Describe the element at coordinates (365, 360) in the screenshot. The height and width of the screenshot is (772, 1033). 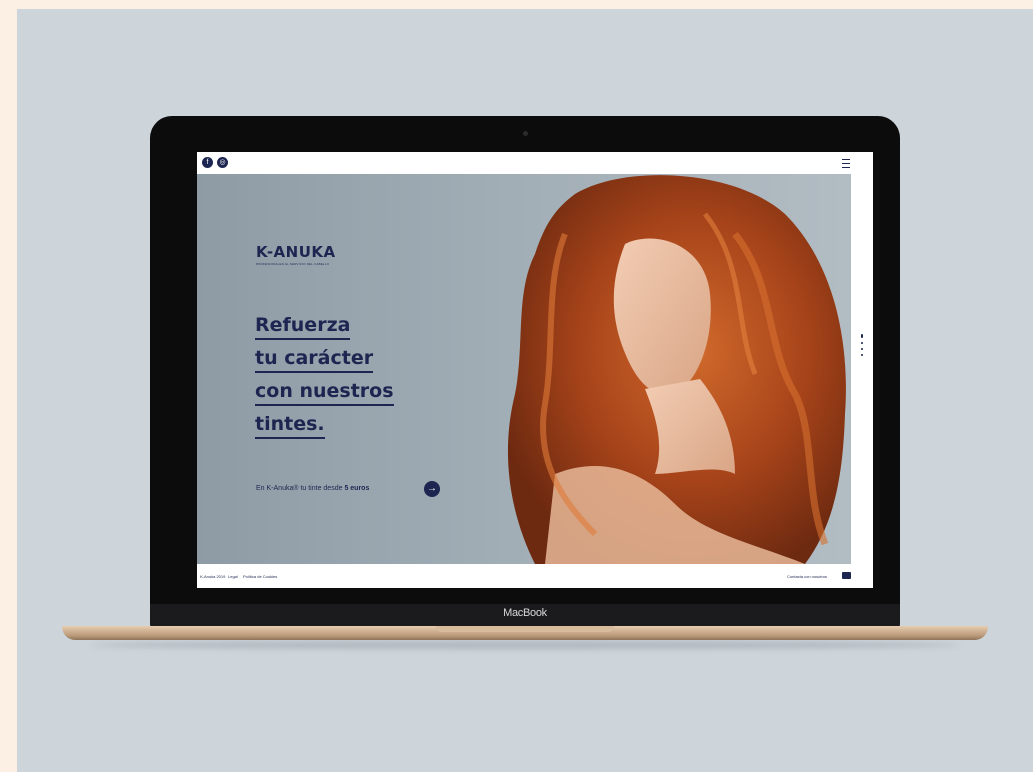
I see `headline-line: tu carácter` at that location.